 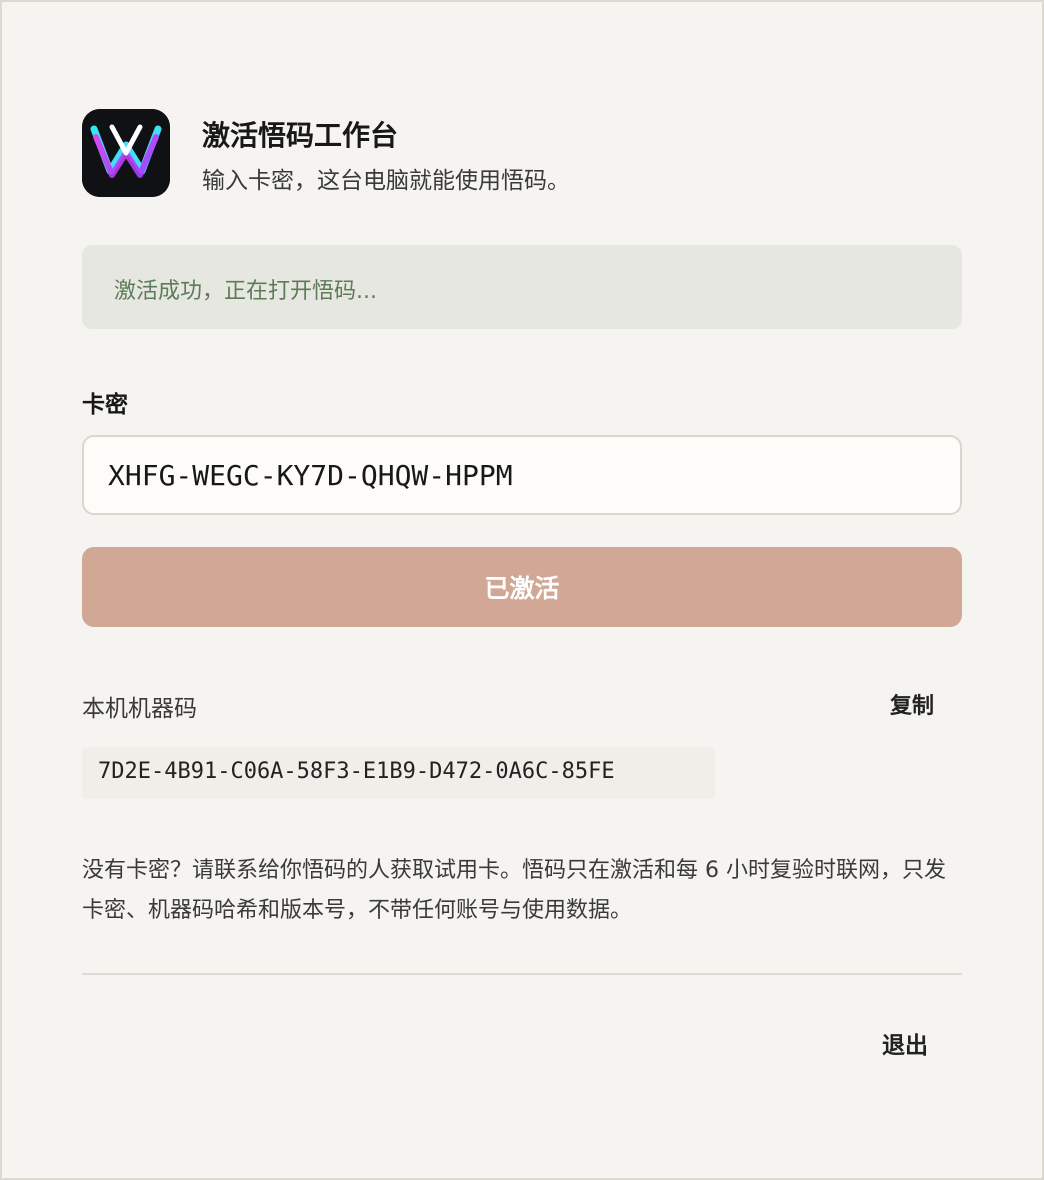 I want to click on divider, so click(x=522, y=974).